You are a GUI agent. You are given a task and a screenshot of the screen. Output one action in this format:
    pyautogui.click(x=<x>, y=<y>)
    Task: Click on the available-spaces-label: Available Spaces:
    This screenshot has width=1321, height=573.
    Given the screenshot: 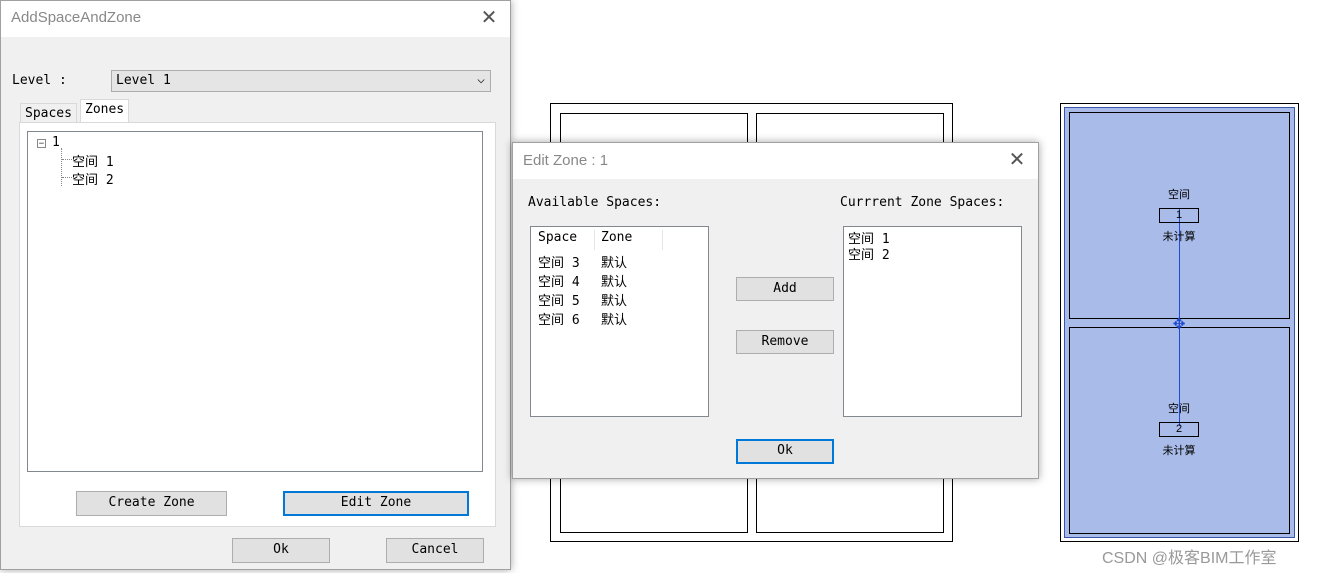 What is the action you would take?
    pyautogui.click(x=595, y=202)
    